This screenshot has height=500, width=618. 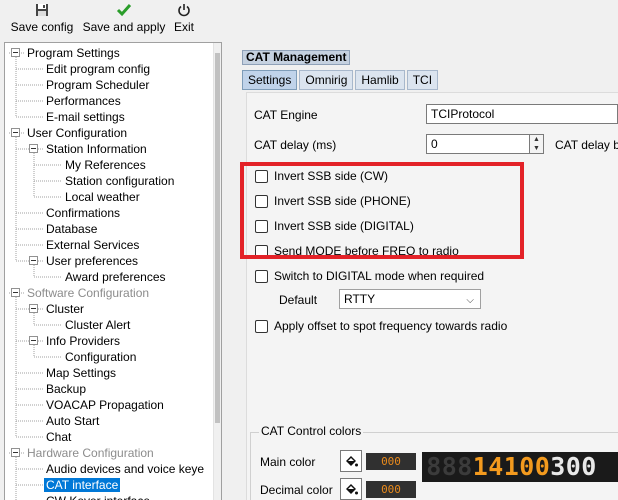 I want to click on tree-item: Chat, so click(x=58, y=437).